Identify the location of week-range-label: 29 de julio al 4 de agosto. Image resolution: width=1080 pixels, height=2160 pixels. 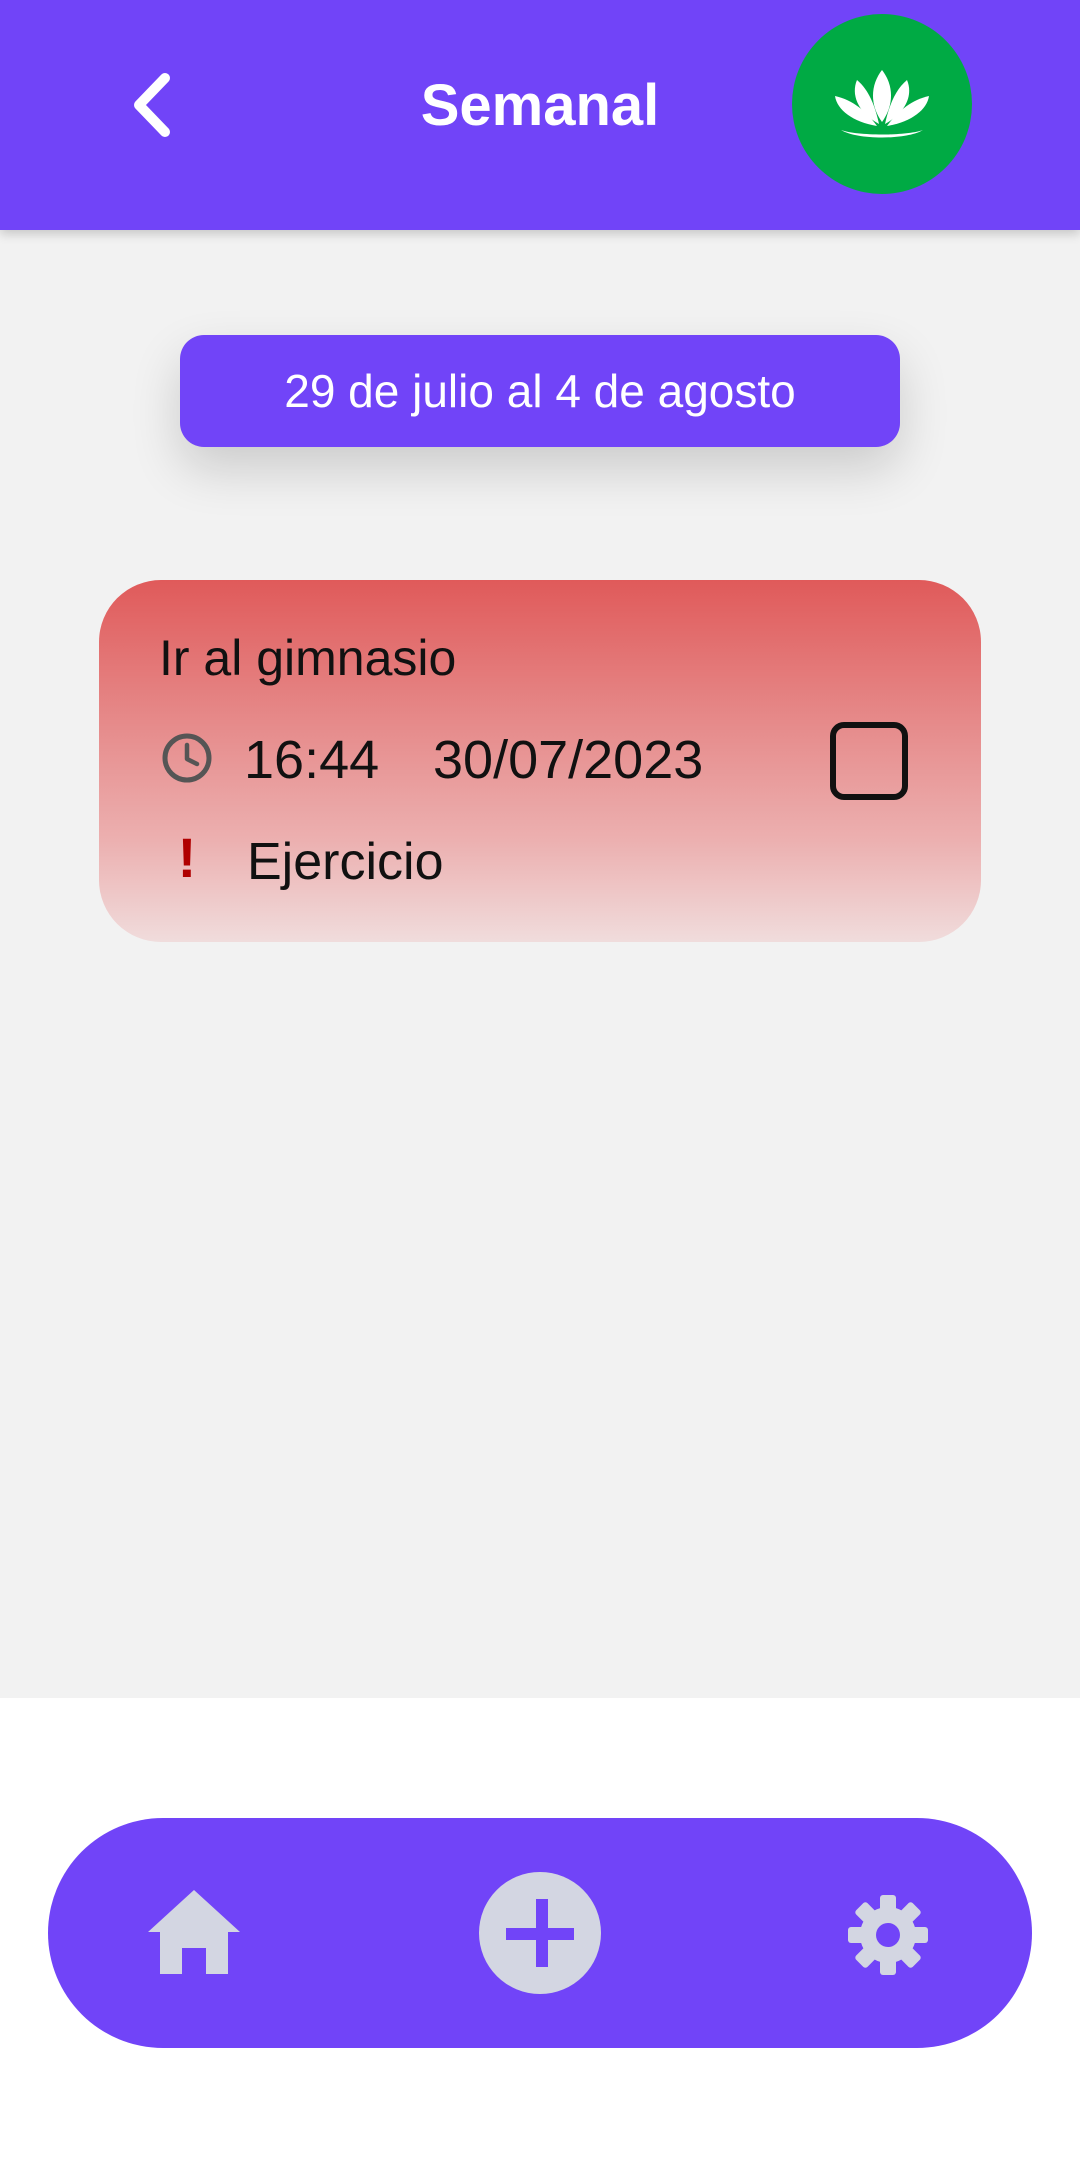
(540, 391).